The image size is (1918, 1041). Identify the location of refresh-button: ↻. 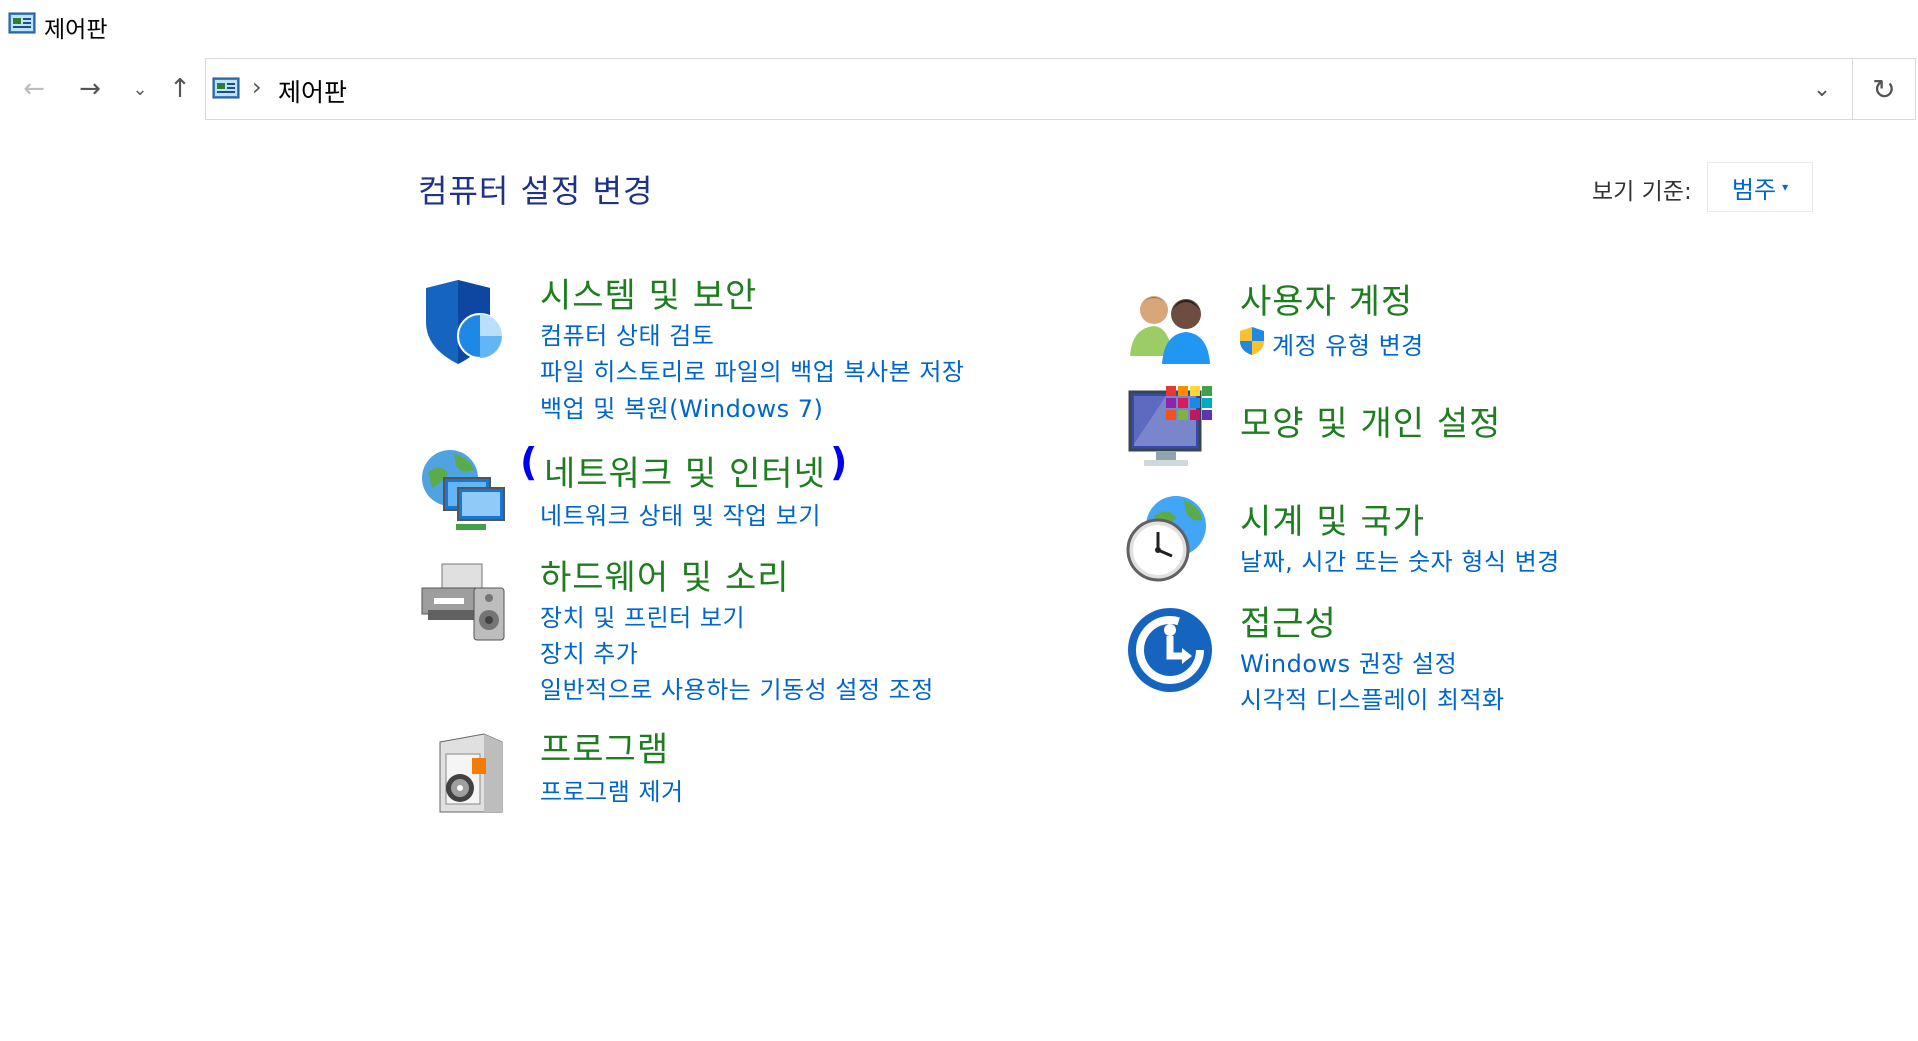
(1884, 89).